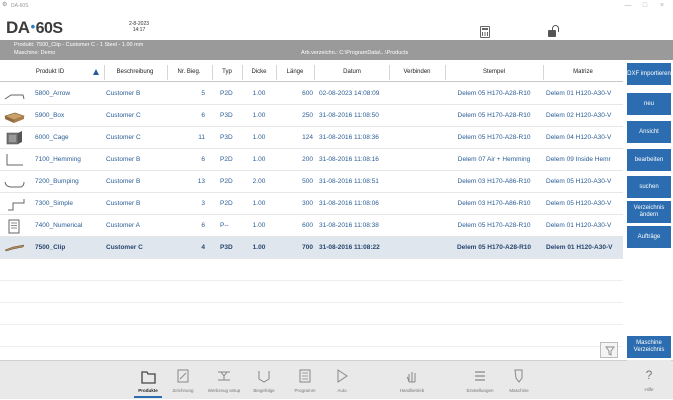 The height and width of the screenshot is (400, 673). Describe the element at coordinates (342, 376) in the screenshot. I see `play-icon` at that location.